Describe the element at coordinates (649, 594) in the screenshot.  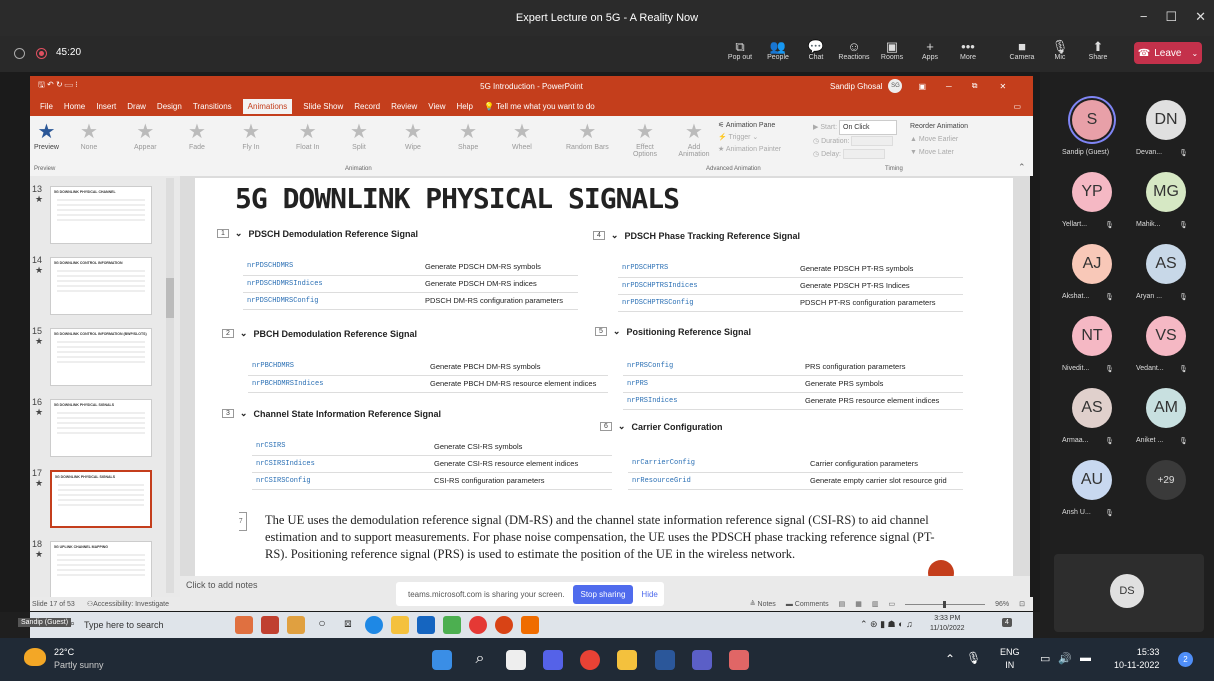
I see `hide-button: Hide` at that location.